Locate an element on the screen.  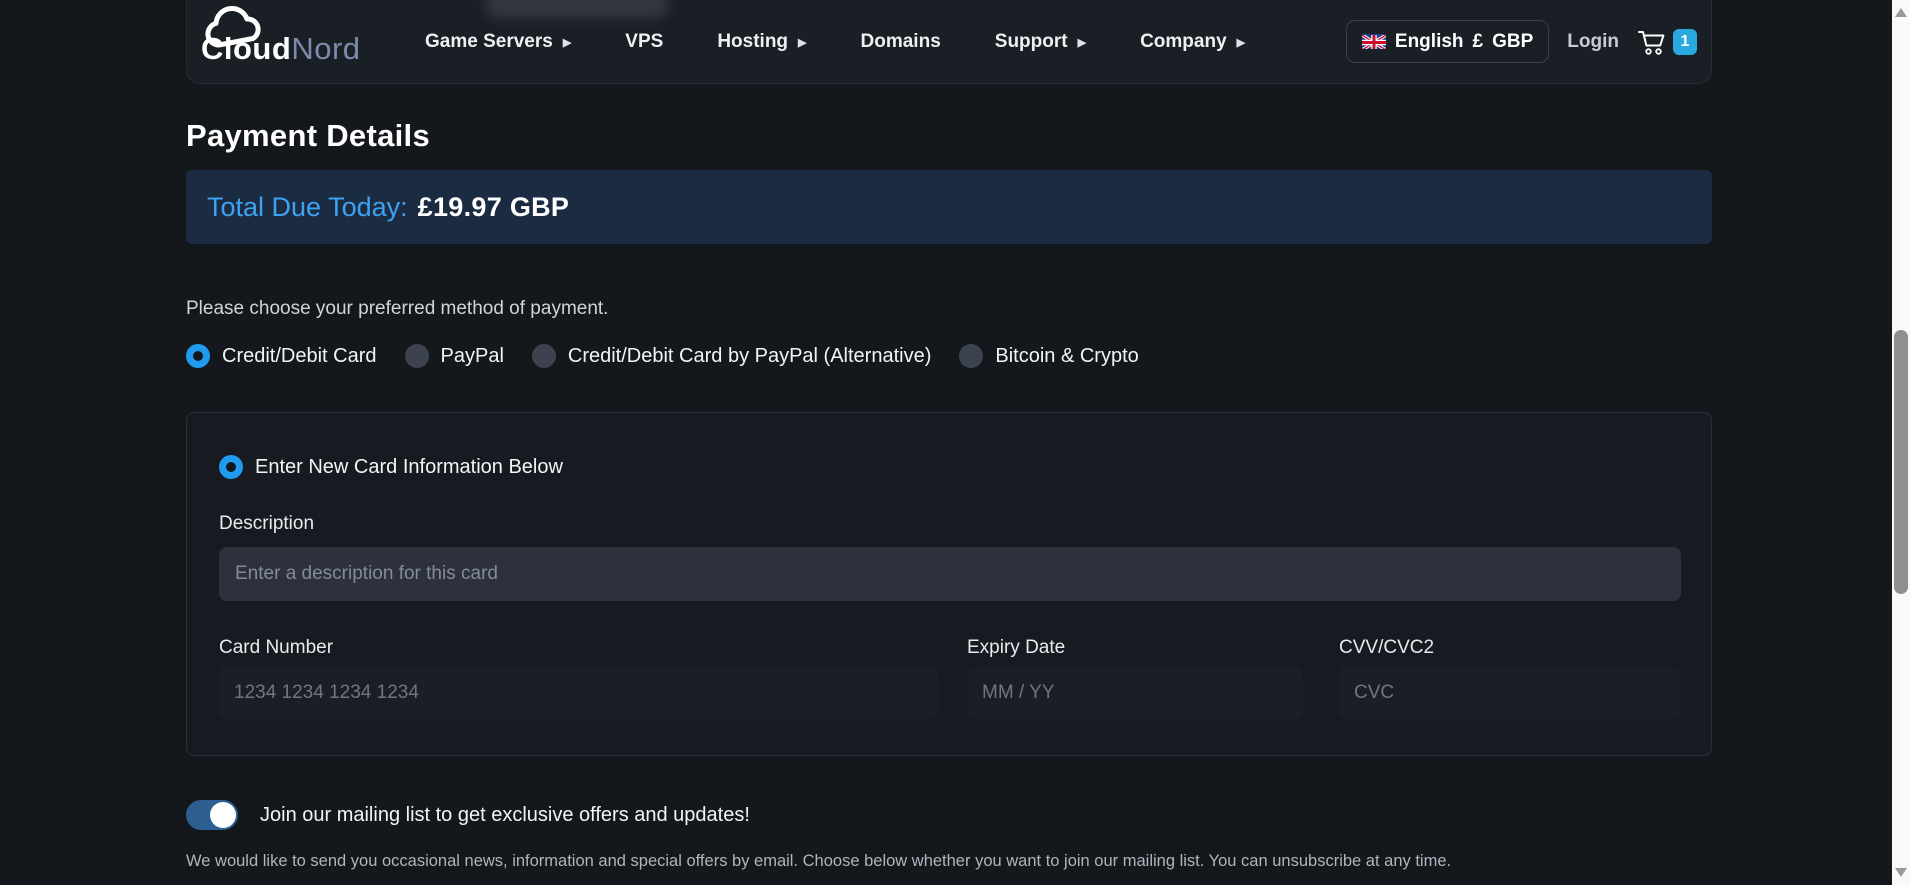
logo-text: CloudNord is located at coordinates (281, 49).